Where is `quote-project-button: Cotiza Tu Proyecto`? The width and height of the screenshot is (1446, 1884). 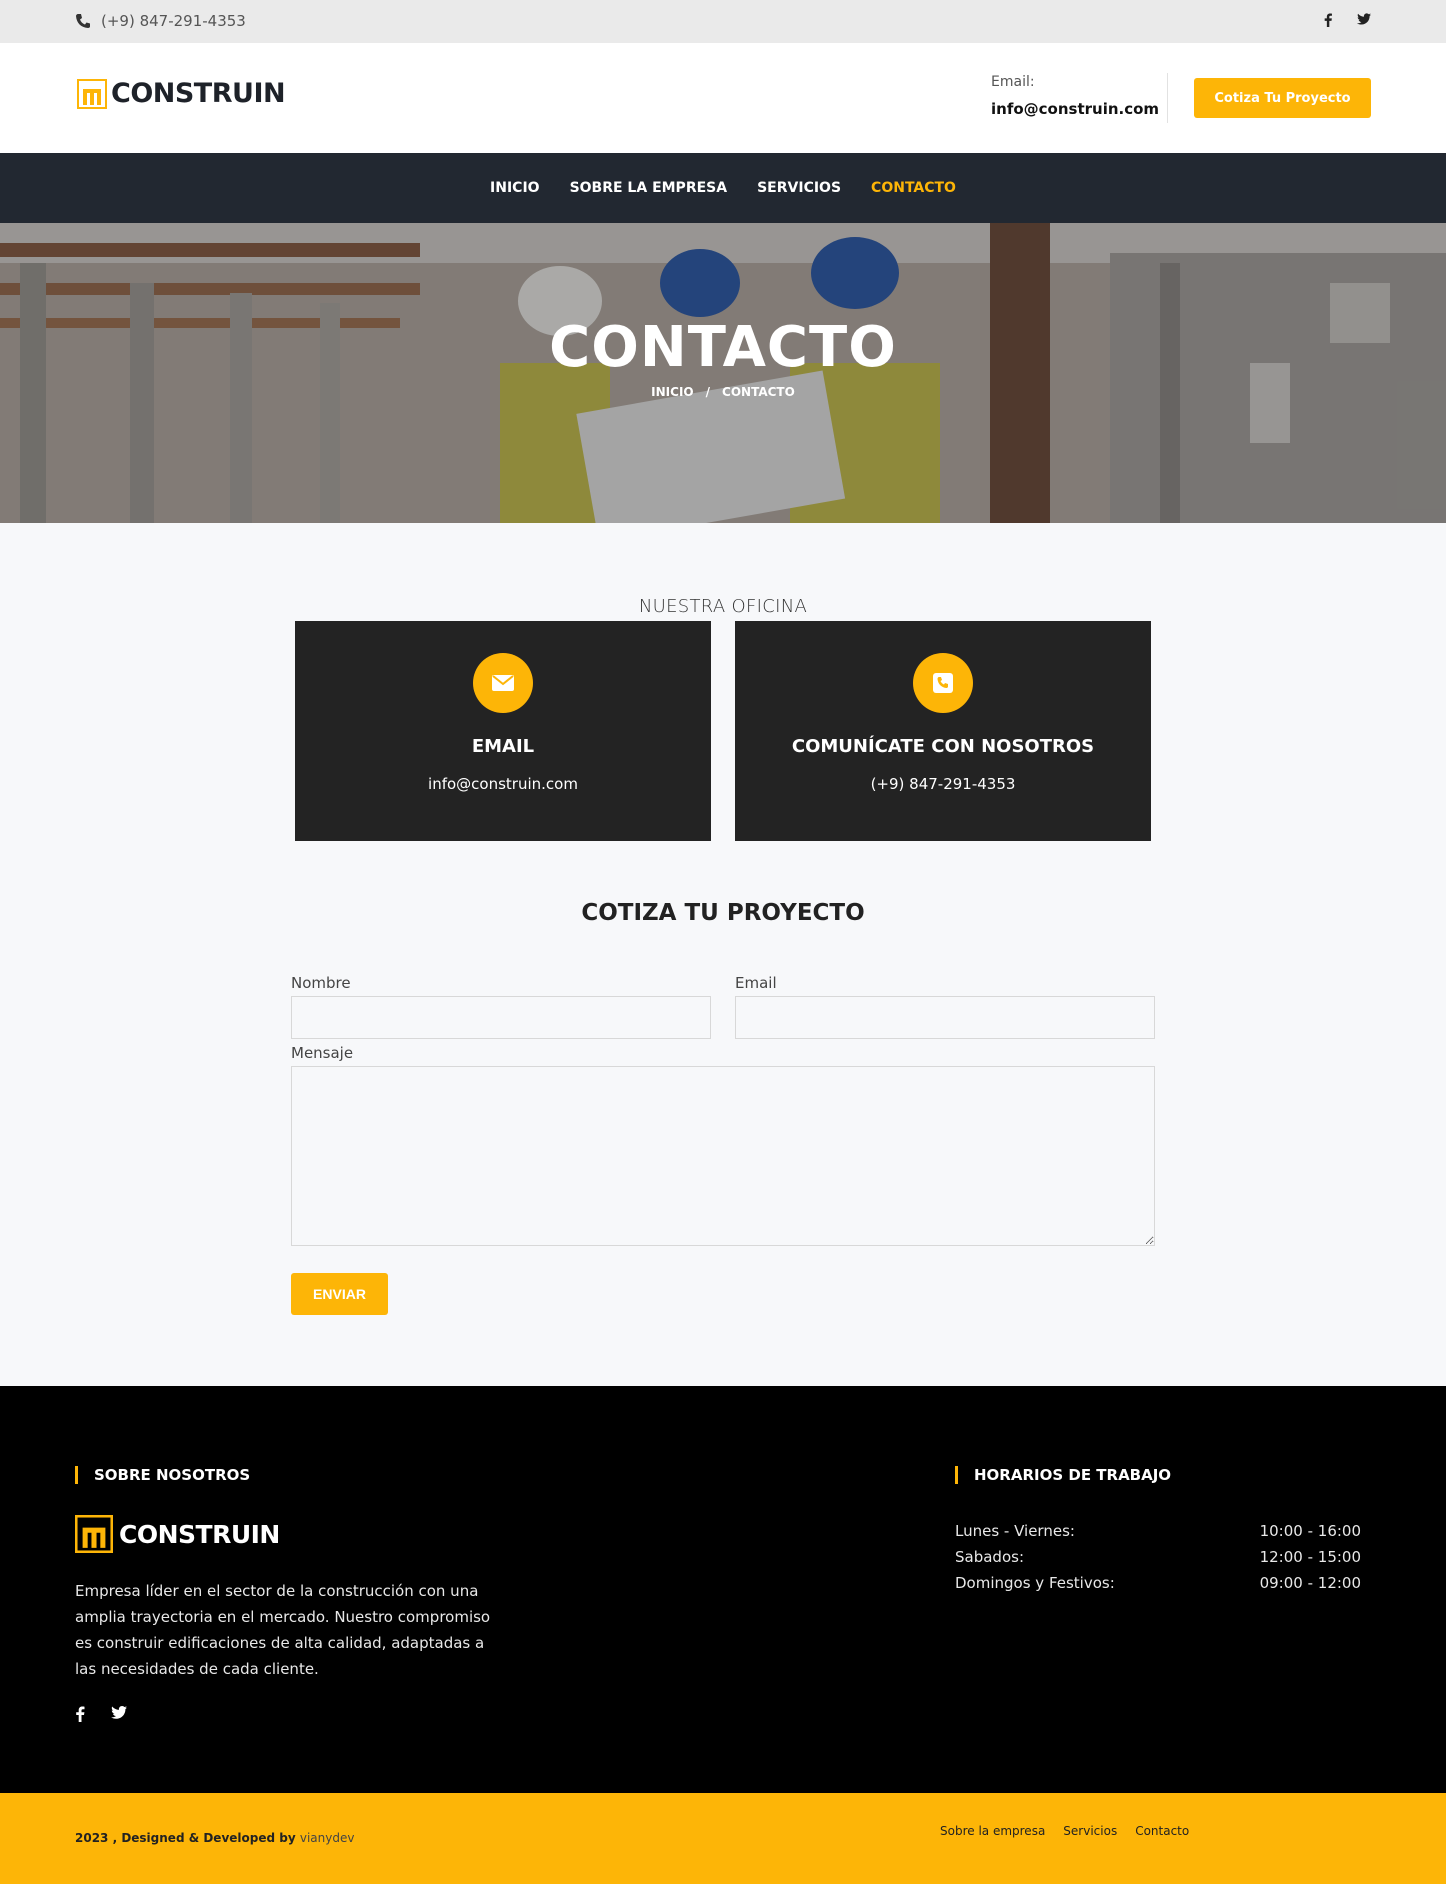
quote-project-button: Cotiza Tu Proyecto is located at coordinates (1282, 98).